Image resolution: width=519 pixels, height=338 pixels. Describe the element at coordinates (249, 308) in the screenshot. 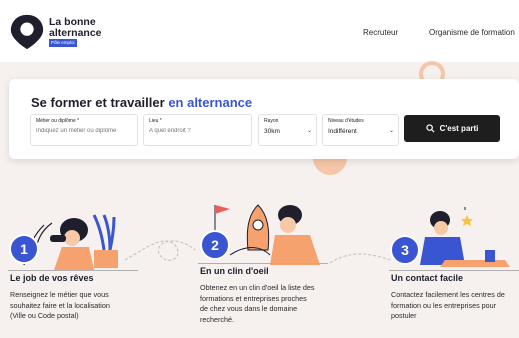

I see `step-2-desc-line: de chez vous dans le domaine` at that location.